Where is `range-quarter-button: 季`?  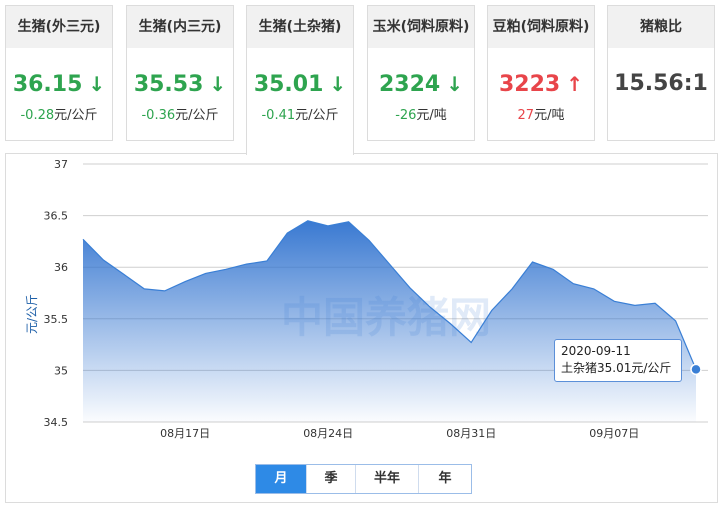 range-quarter-button: 季 is located at coordinates (331, 479).